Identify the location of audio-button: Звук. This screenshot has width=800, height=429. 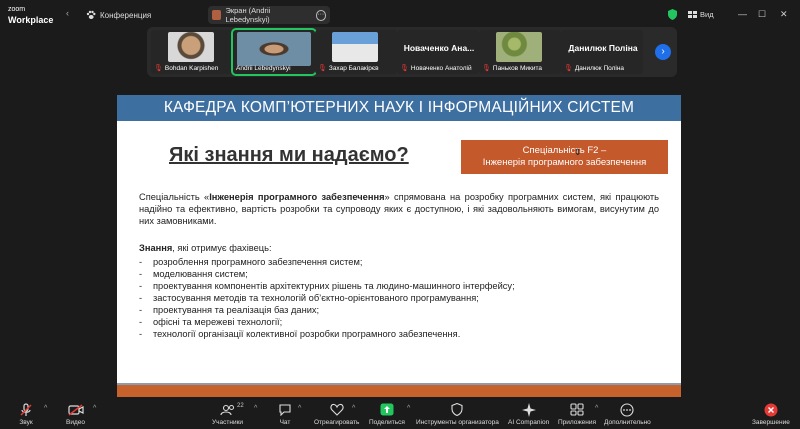
(26, 414).